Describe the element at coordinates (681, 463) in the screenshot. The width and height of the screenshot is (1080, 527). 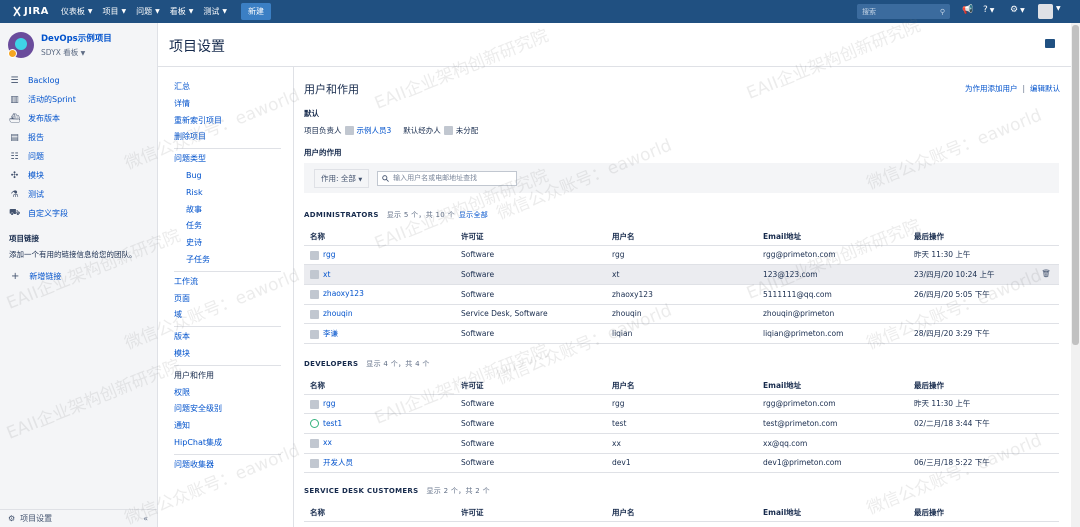
I see `username-cell: dev1` at that location.